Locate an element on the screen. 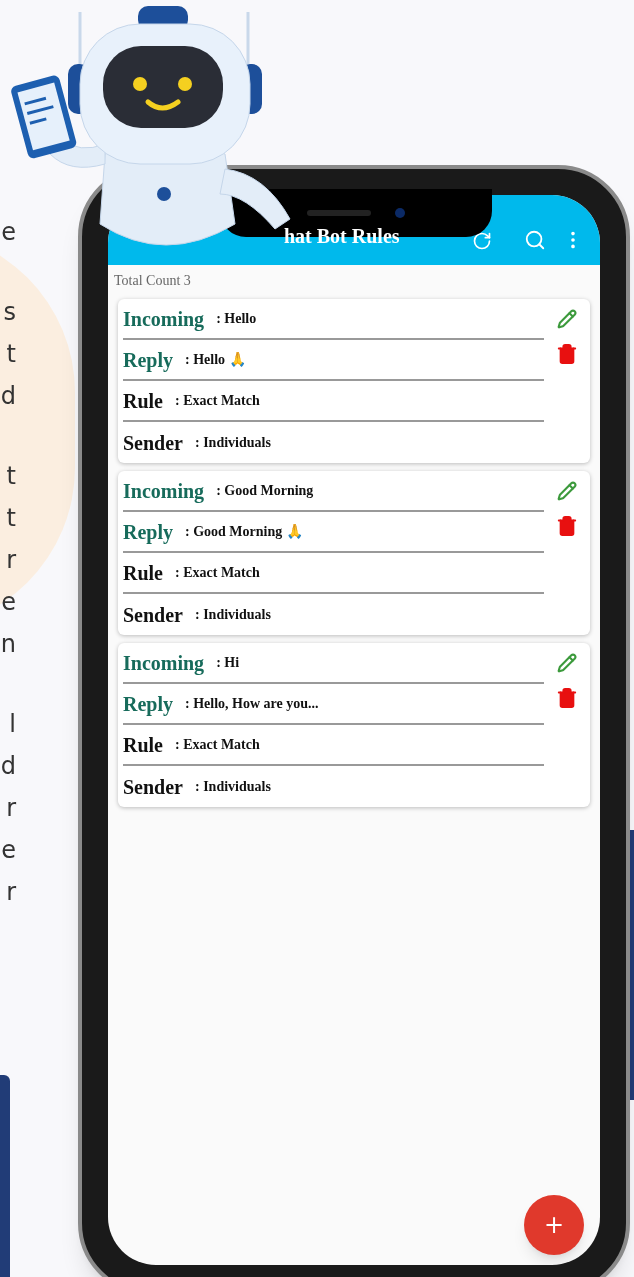 The width and height of the screenshot is (634, 1277). add-button: + is located at coordinates (554, 1225).